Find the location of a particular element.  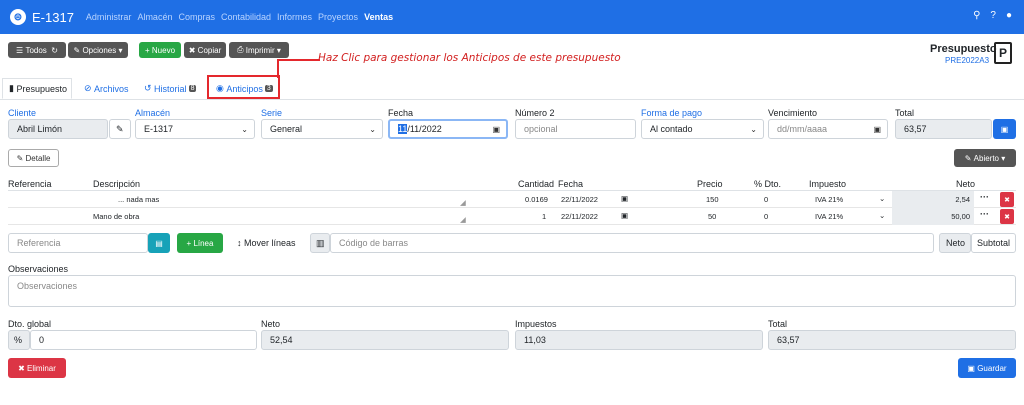

copiar-label: Copiar is located at coordinates (209, 50).